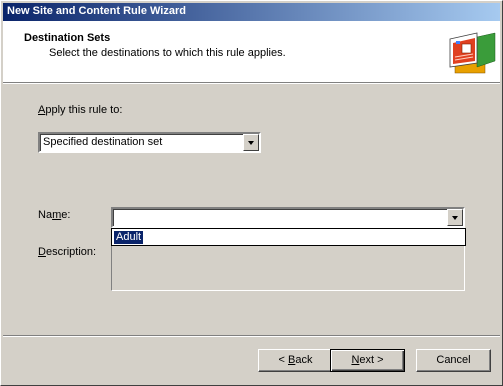 This screenshot has height=386, width=503. What do you see at coordinates (288, 217) in the screenshot?
I see `name-select` at bounding box center [288, 217].